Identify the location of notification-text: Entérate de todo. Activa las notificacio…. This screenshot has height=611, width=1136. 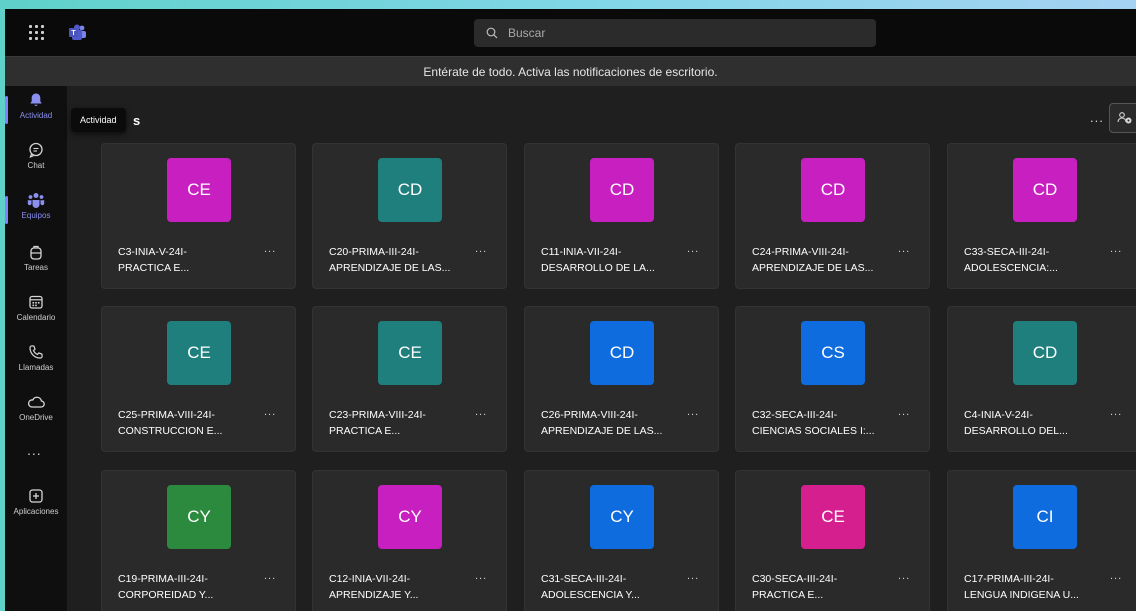
(570, 71).